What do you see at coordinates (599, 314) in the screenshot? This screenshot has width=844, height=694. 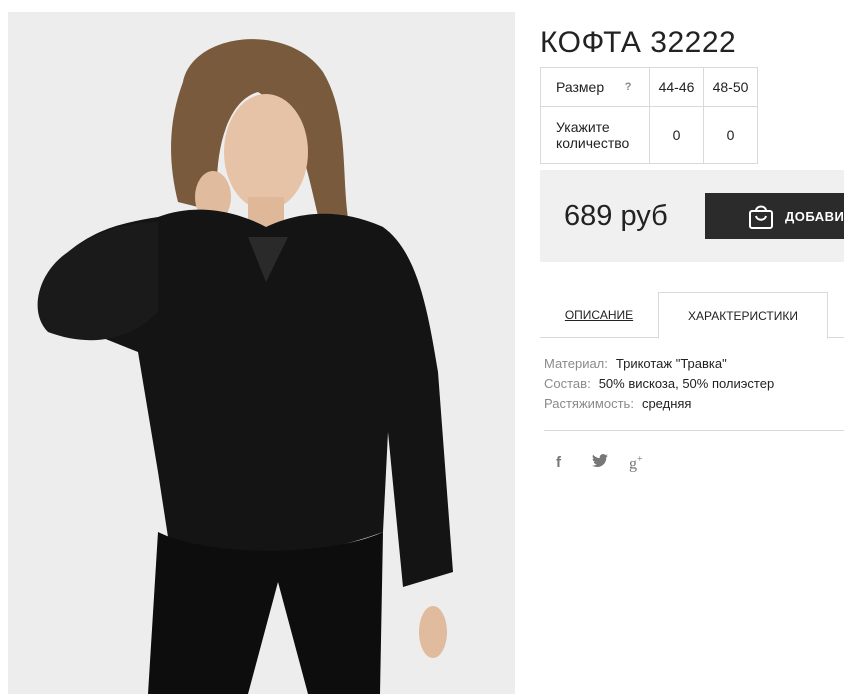 I see `tab-description: ОПИСАНИЕ` at bounding box center [599, 314].